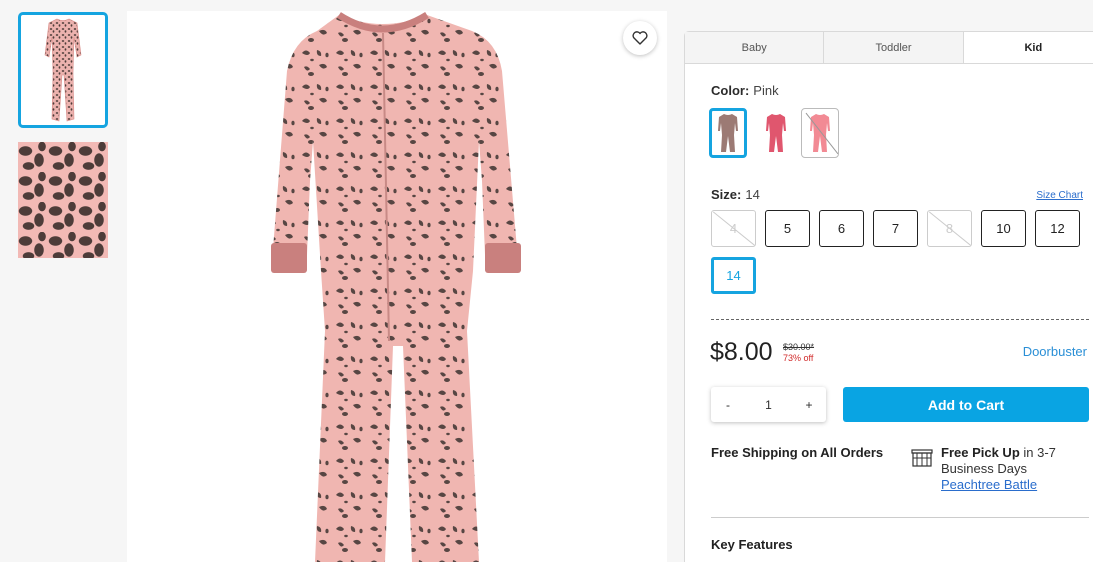  Describe the element at coordinates (1059, 195) in the screenshot. I see `size-chart-link: Size Chart` at that location.